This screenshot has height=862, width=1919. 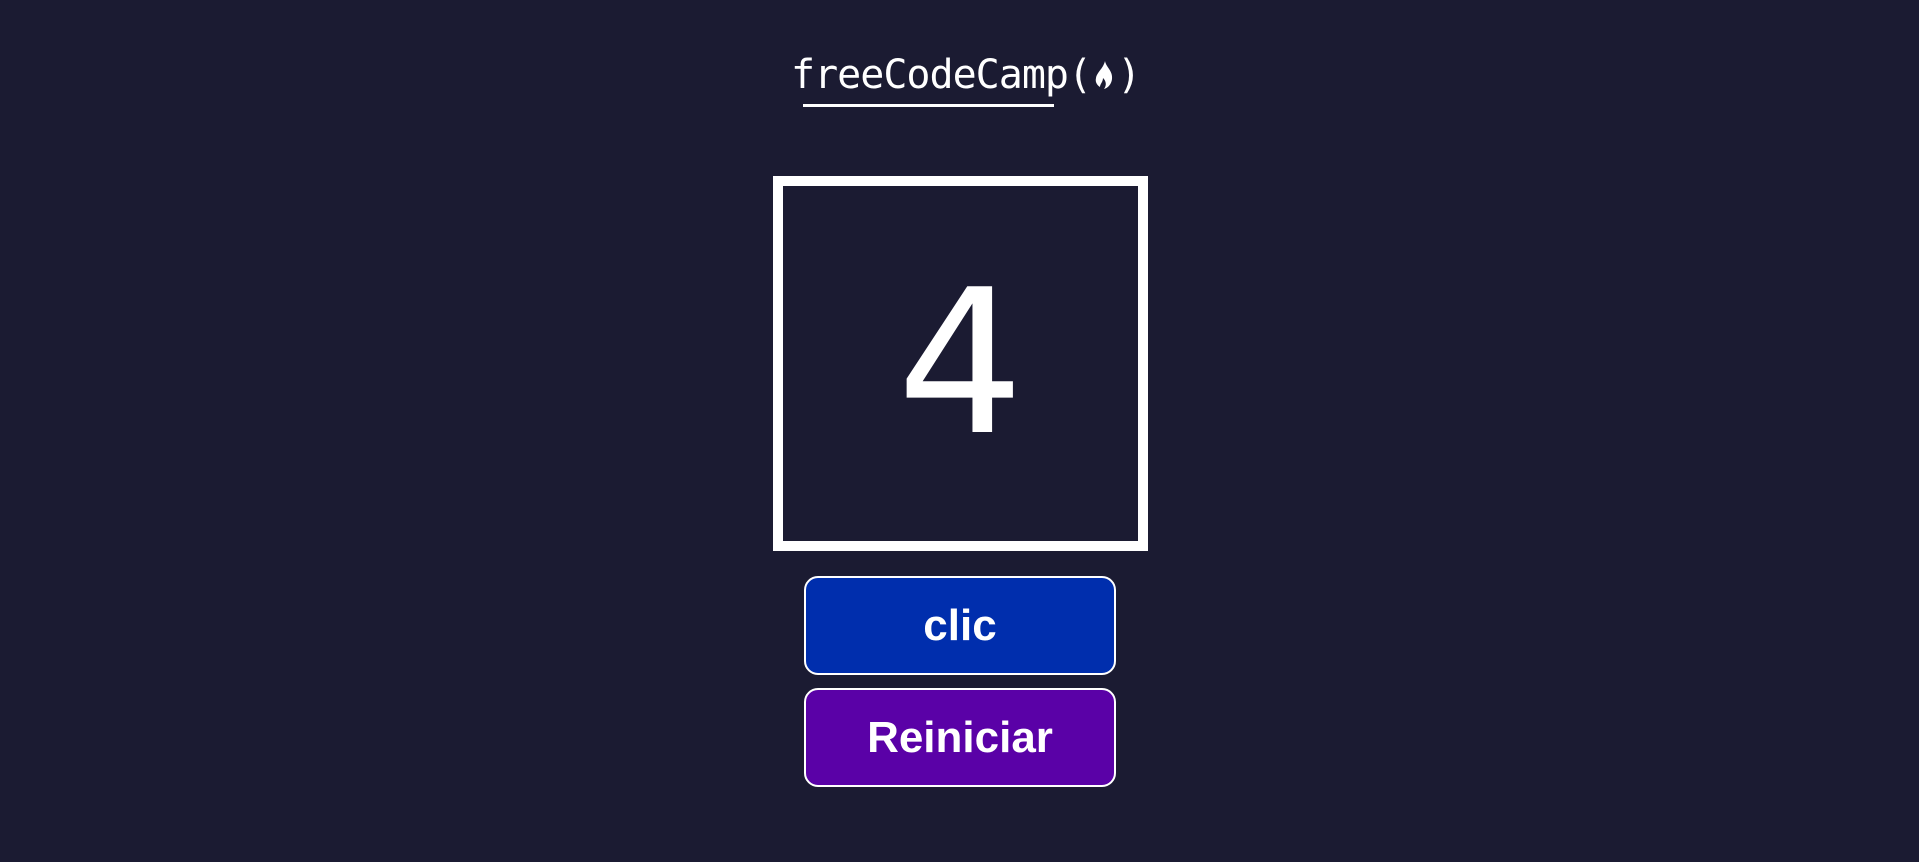 I want to click on counter-value: 4, so click(x=960, y=363).